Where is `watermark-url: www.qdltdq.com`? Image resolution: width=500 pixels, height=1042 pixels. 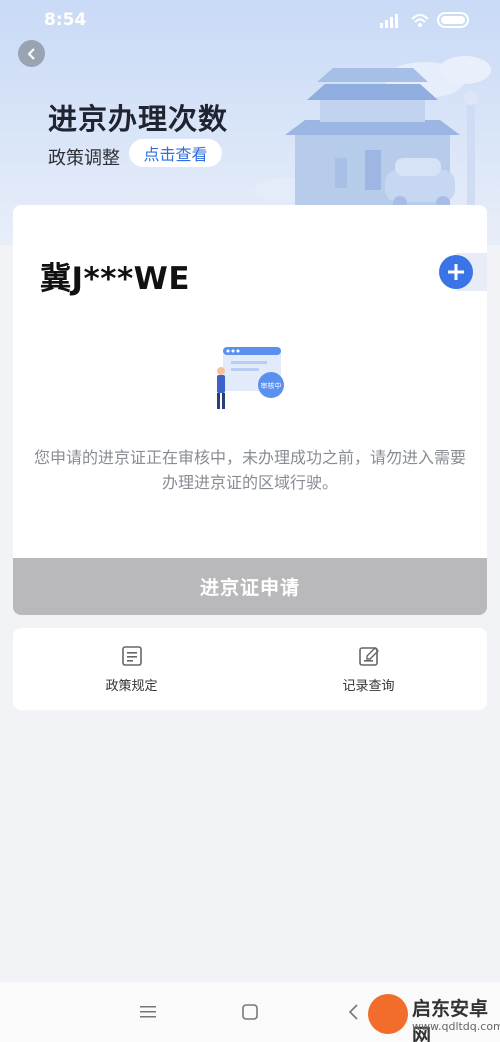 watermark-url: www.qdltdq.com is located at coordinates (456, 1026).